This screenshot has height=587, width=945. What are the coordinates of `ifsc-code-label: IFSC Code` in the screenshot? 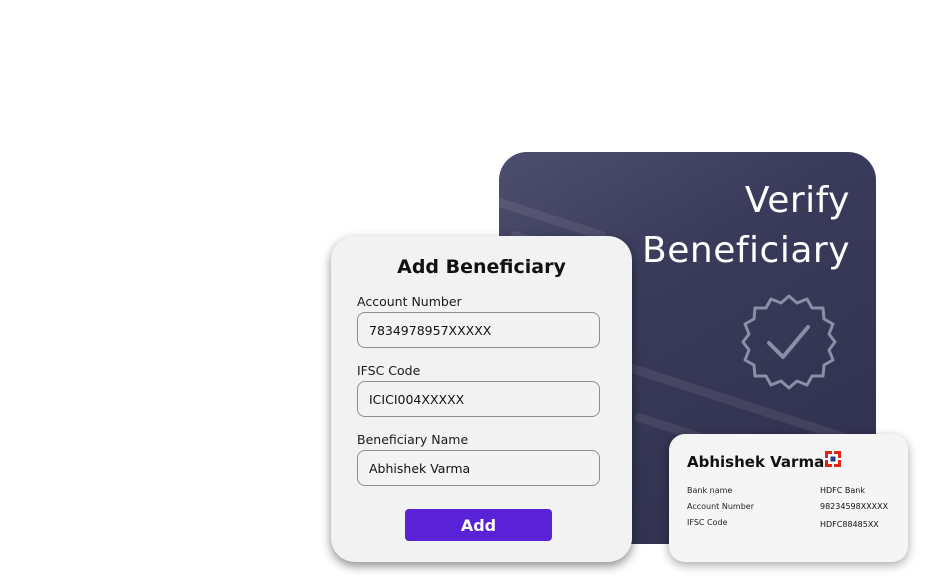 It's located at (389, 370).